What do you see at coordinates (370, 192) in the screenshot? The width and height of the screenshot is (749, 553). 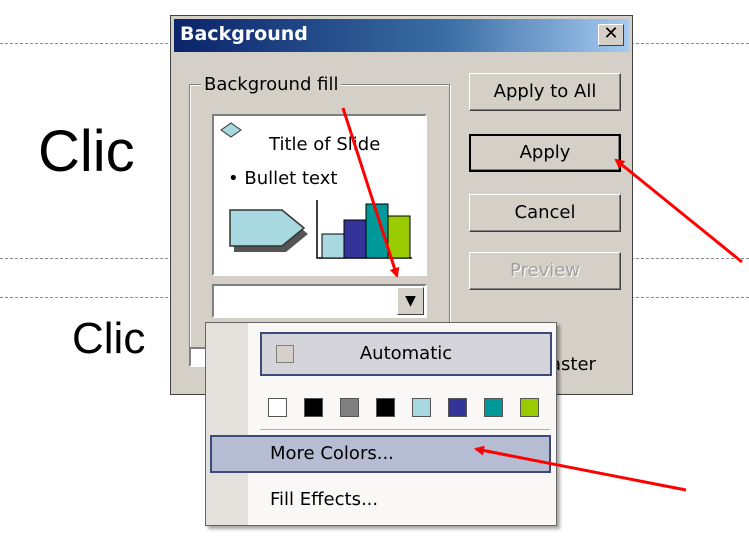 I see `annotation-arrow-to-dropdown` at bounding box center [370, 192].